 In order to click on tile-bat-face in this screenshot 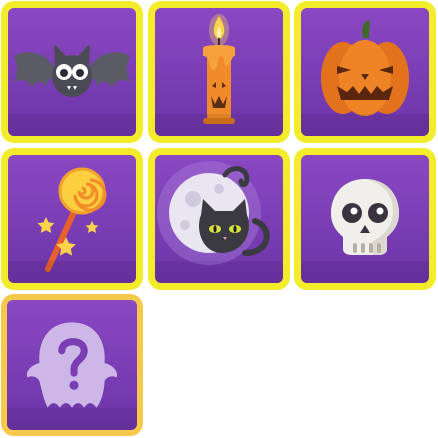, I will do `click(72, 72)`.